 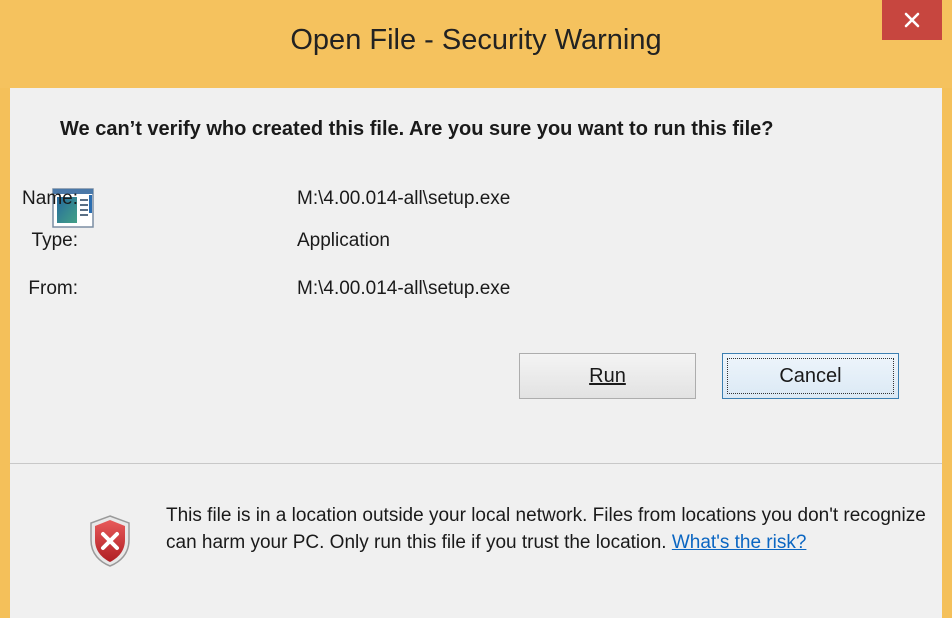 I want to click on cancel-button: Cancel, so click(x=810, y=376).